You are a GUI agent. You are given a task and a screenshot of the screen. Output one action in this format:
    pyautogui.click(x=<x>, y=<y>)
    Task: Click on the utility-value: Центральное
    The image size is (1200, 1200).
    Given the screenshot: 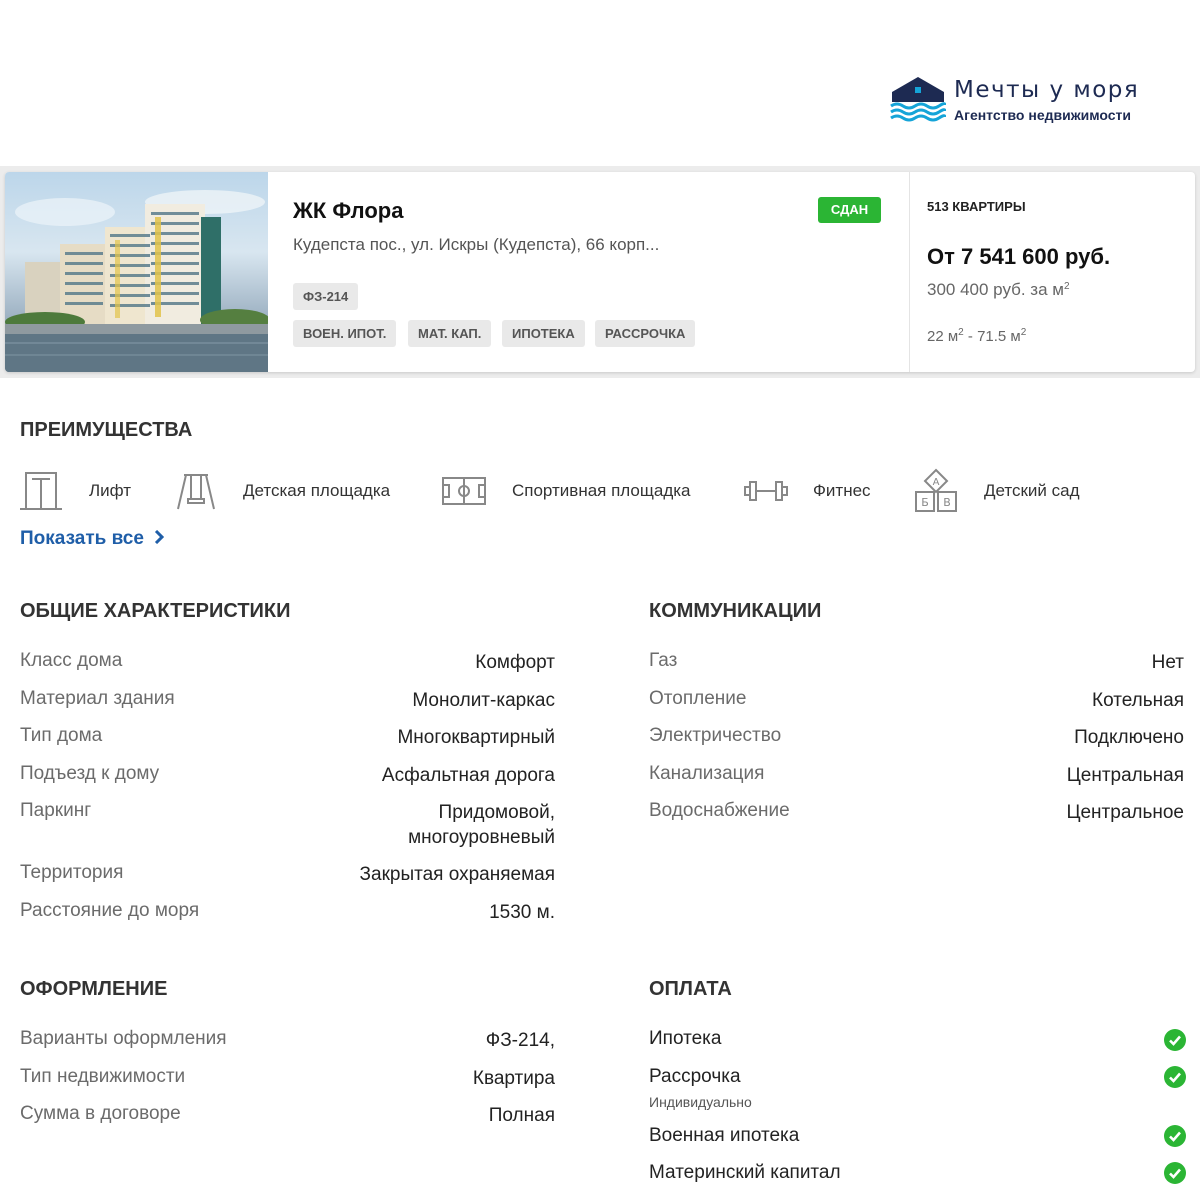 What is the action you would take?
    pyautogui.click(x=1125, y=812)
    